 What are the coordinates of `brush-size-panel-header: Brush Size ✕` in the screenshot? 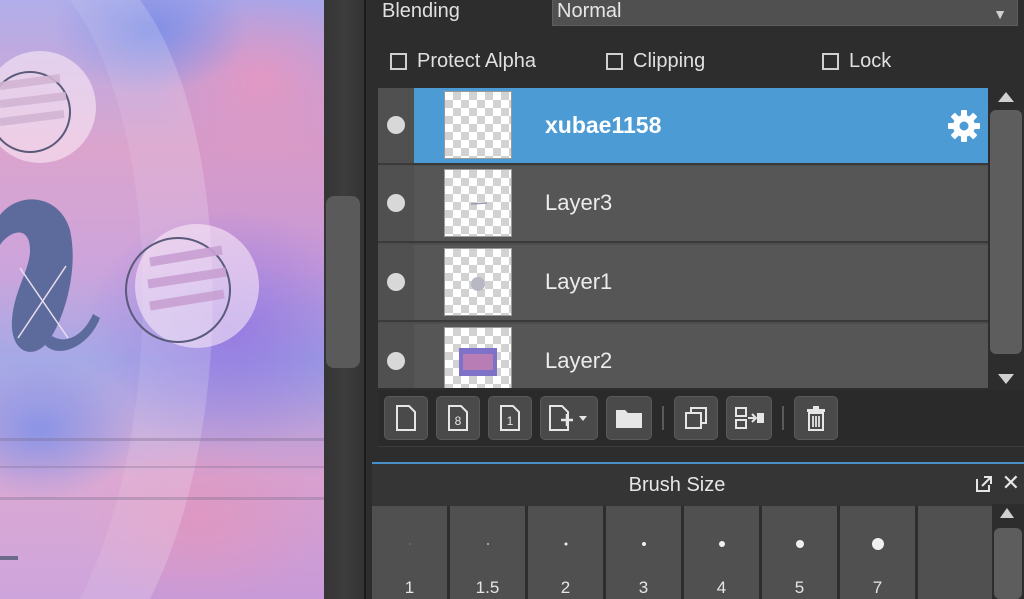 It's located at (698, 484).